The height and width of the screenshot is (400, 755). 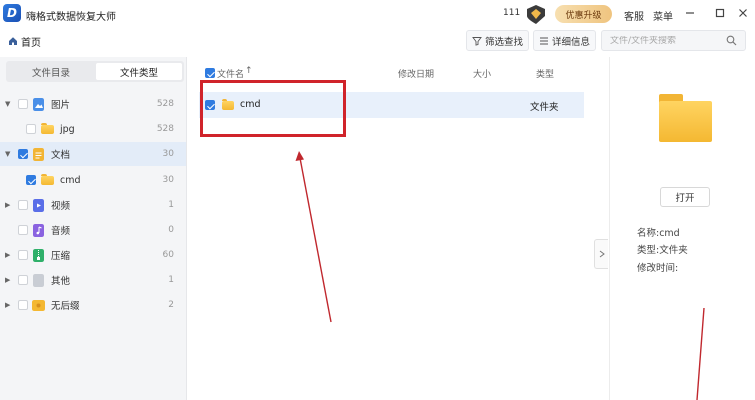 What do you see at coordinates (504, 42) in the screenshot?
I see `filter-search-label: 筛选查找` at bounding box center [504, 42].